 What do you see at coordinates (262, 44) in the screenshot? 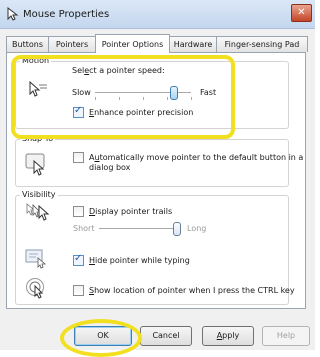
I see `tab-finger-sensing-pad: Finger-sensing Pad` at bounding box center [262, 44].